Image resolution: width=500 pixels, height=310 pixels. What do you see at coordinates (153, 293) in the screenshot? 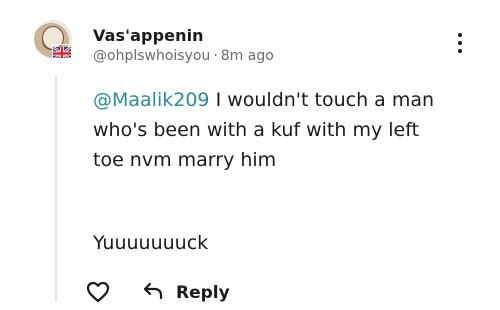
I see `reply-arrow-icon` at bounding box center [153, 293].